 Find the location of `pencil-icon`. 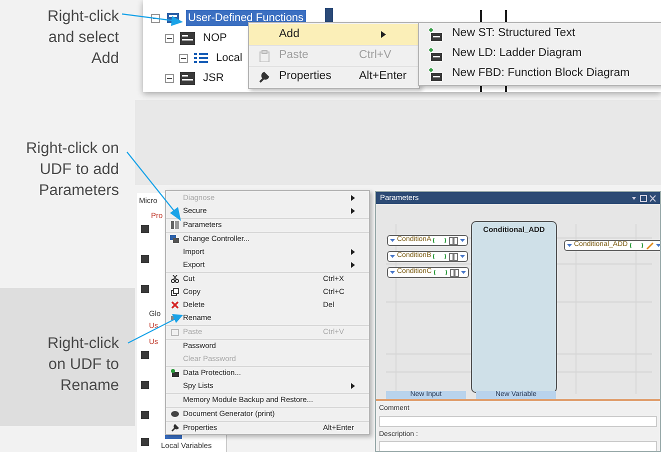

pencil-icon is located at coordinates (650, 246).